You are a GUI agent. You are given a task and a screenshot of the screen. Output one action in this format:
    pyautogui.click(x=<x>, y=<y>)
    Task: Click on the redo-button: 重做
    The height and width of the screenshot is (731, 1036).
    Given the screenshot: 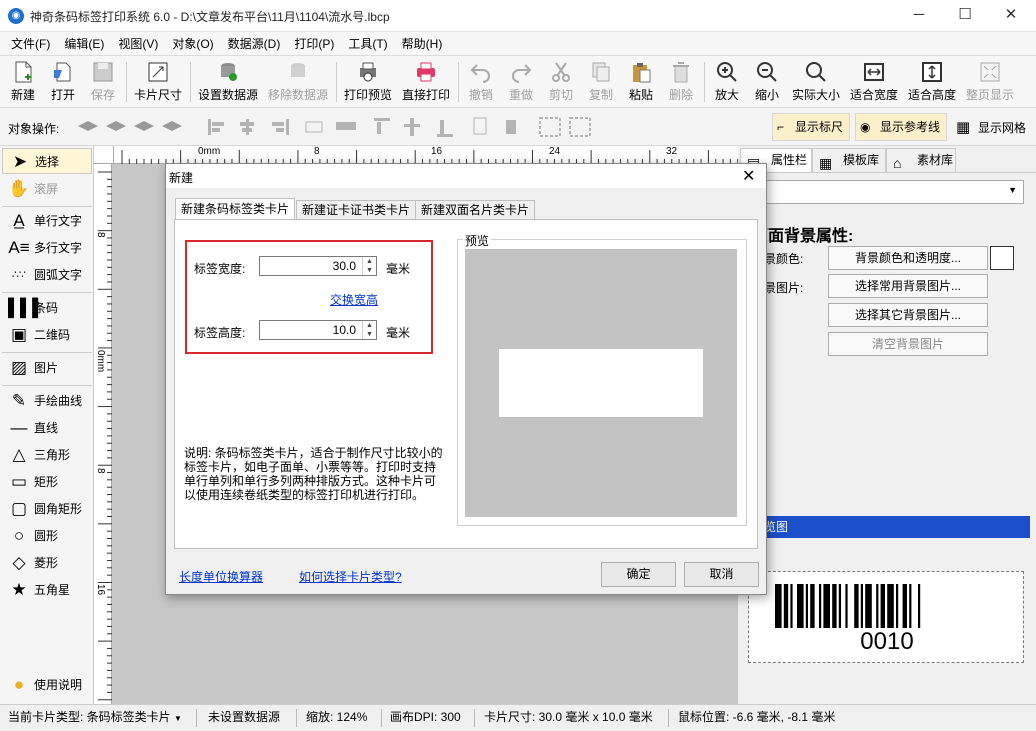 What is the action you would take?
    pyautogui.click(x=521, y=83)
    